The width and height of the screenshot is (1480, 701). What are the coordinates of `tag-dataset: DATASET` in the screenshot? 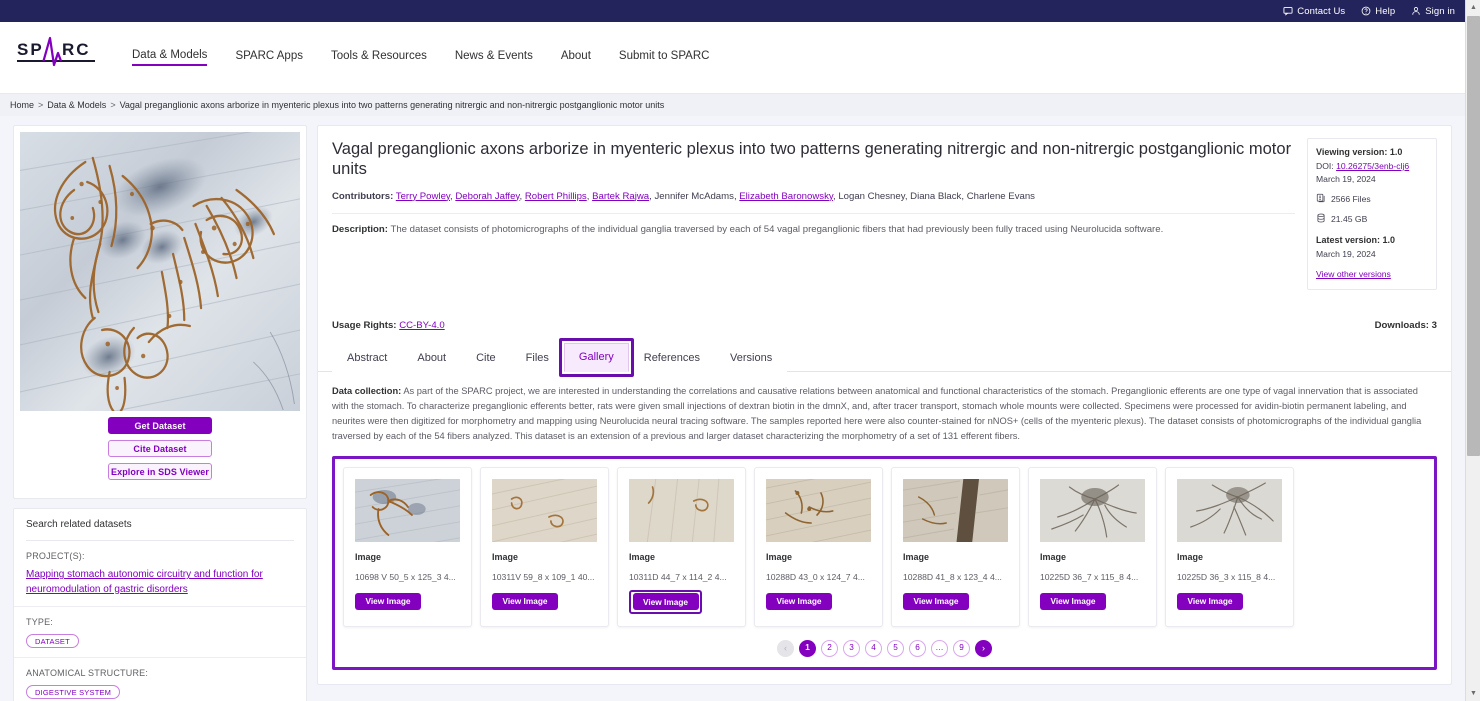 It's located at (52, 641).